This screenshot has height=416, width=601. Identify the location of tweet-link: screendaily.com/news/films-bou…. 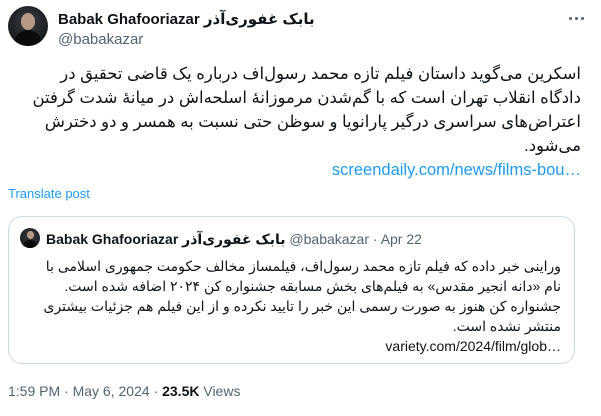
(301, 170).